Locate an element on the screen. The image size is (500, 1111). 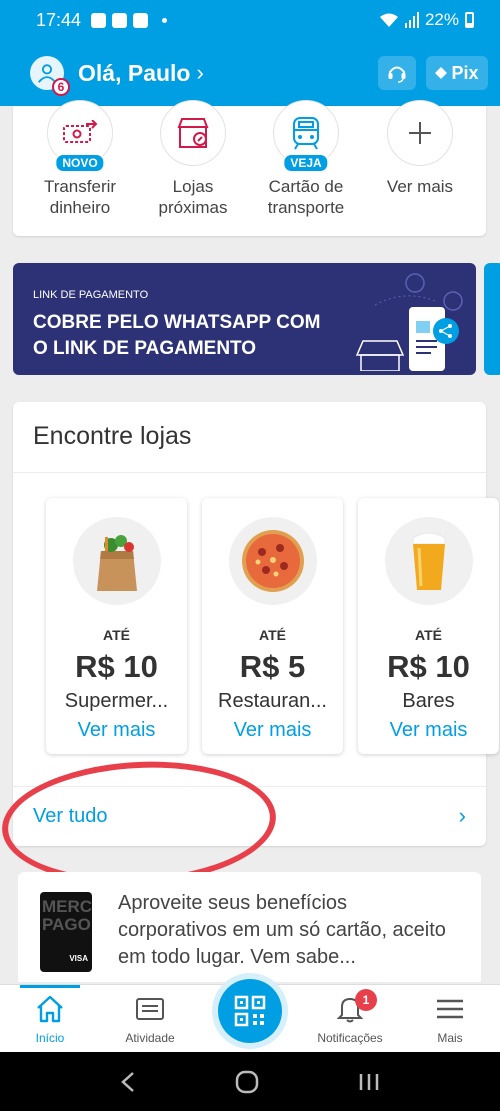
back-icon is located at coordinates (128, 1082).